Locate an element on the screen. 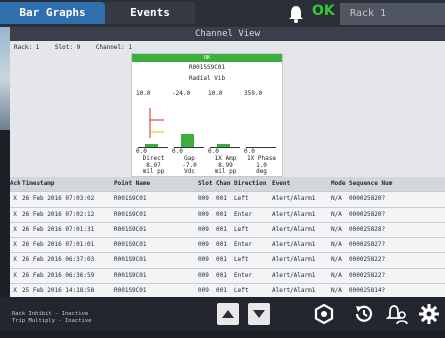  col-header-ack: Ack is located at coordinates (15, 184).